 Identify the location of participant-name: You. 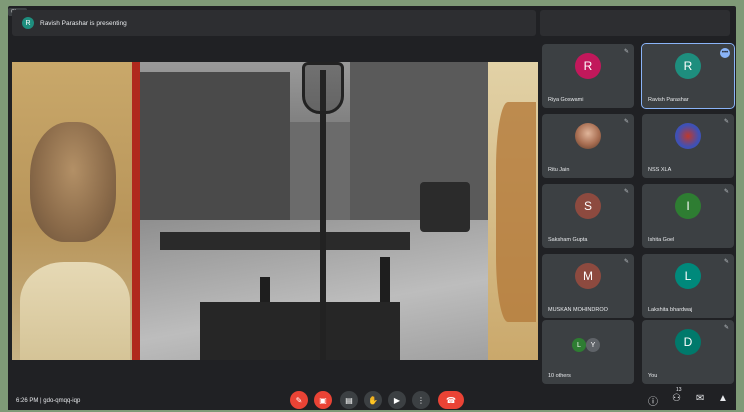
(653, 376).